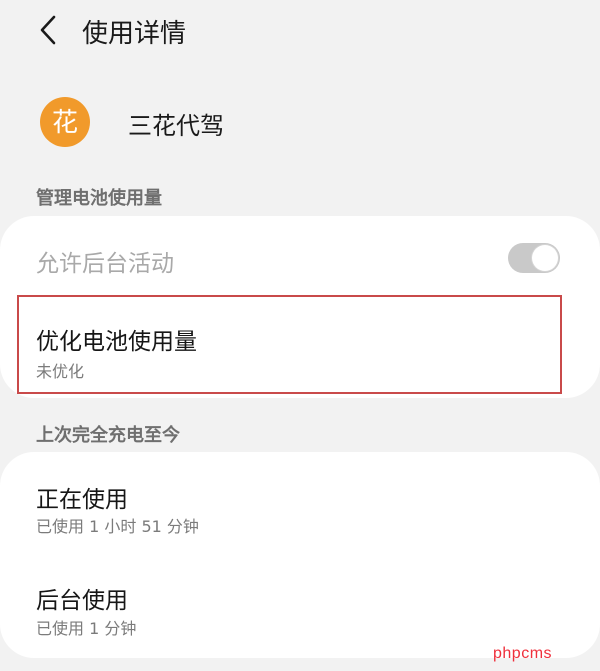 This screenshot has width=600, height=671. I want to click on chevron-left-icon, so click(48, 30).